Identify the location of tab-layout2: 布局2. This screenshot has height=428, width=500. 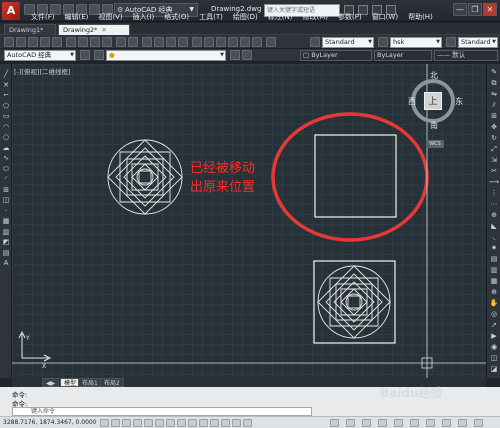
(112, 382).